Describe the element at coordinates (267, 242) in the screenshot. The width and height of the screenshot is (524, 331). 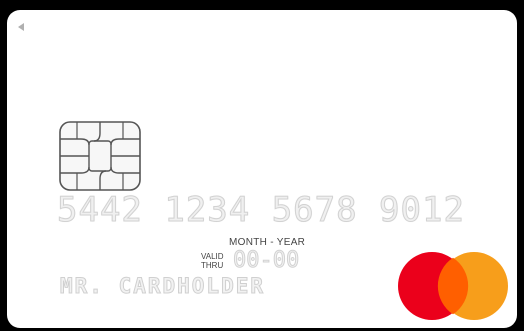
I see `expiry-caption: MONTH - YEAR` at that location.